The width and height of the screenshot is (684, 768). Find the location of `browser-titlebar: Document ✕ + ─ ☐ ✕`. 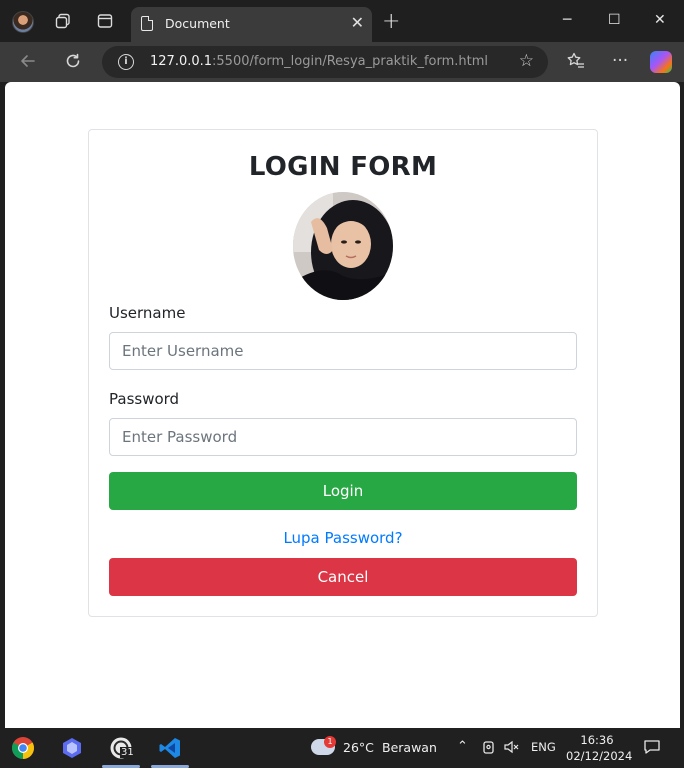

browser-titlebar: Document ✕ + ─ ☐ ✕ is located at coordinates (342, 21).